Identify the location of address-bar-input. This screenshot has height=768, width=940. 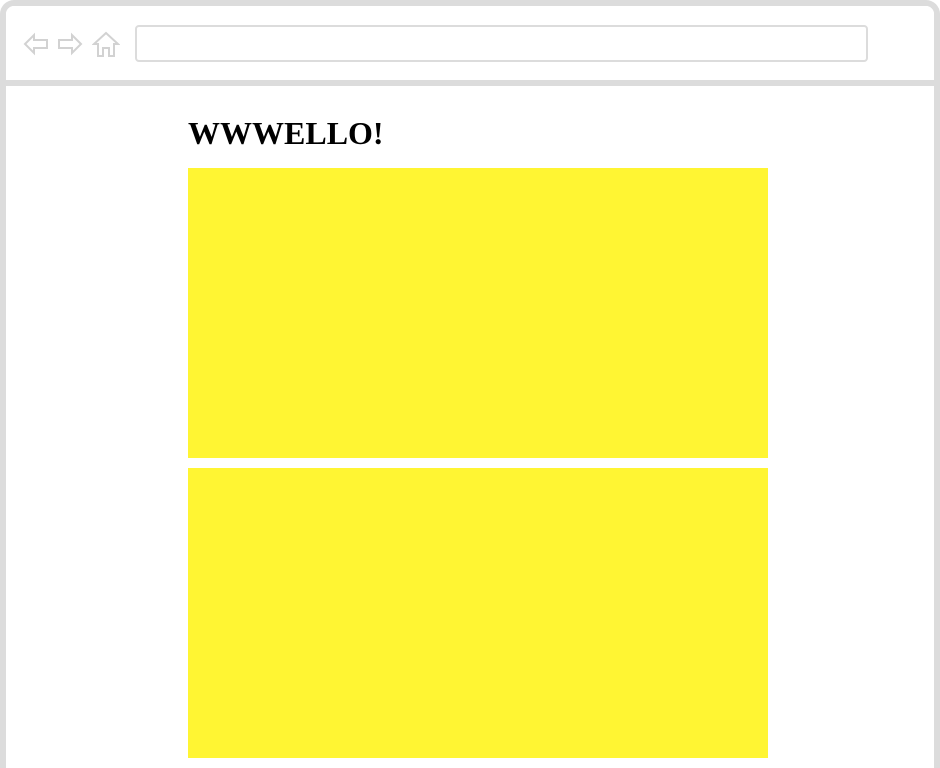
(501, 43).